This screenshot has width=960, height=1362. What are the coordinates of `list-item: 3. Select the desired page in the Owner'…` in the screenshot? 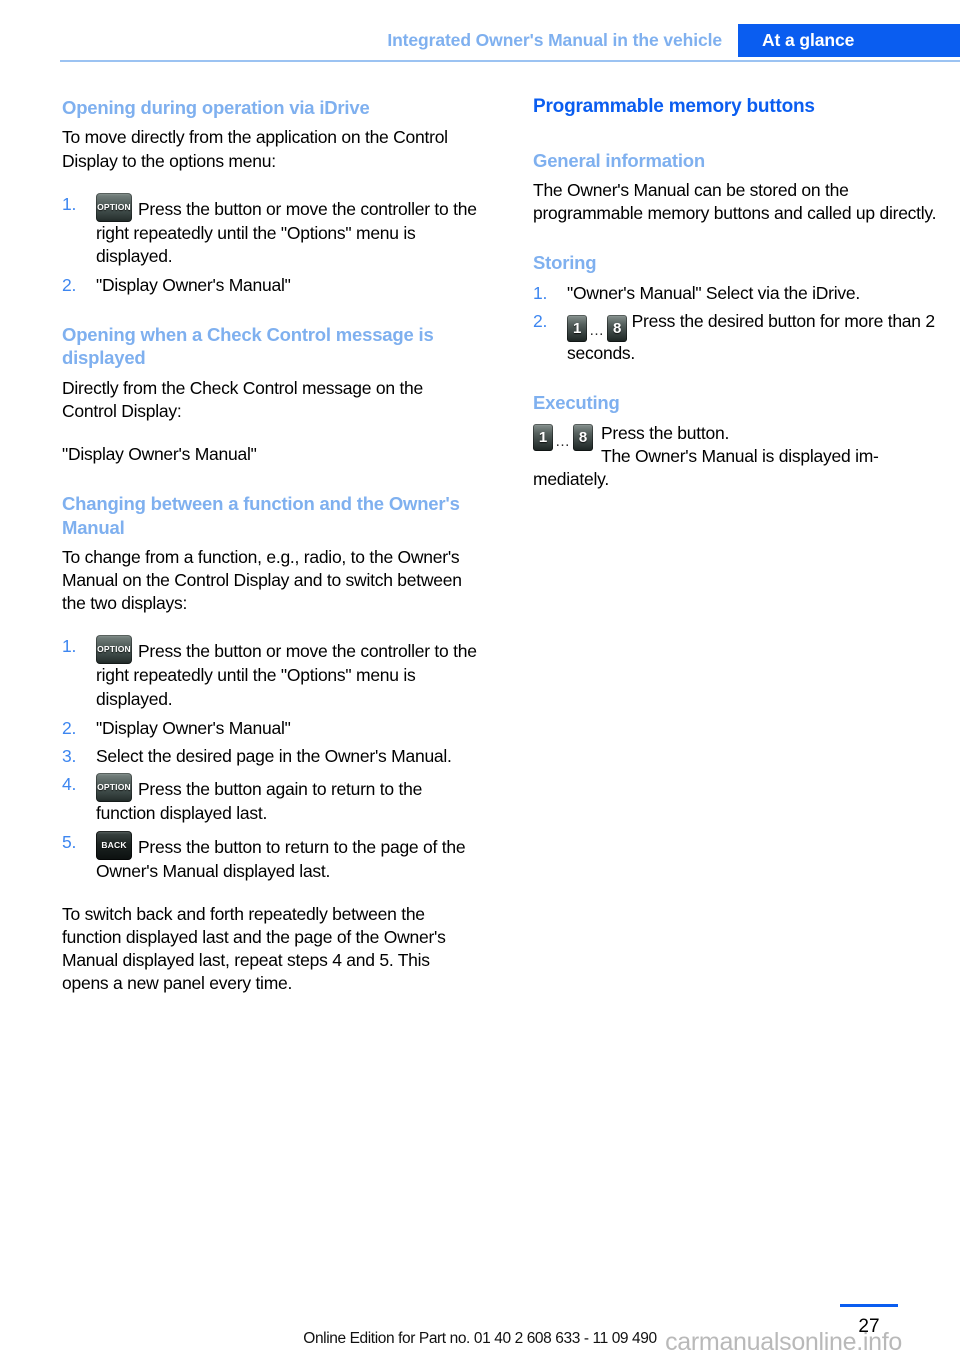 It's located at (270, 756).